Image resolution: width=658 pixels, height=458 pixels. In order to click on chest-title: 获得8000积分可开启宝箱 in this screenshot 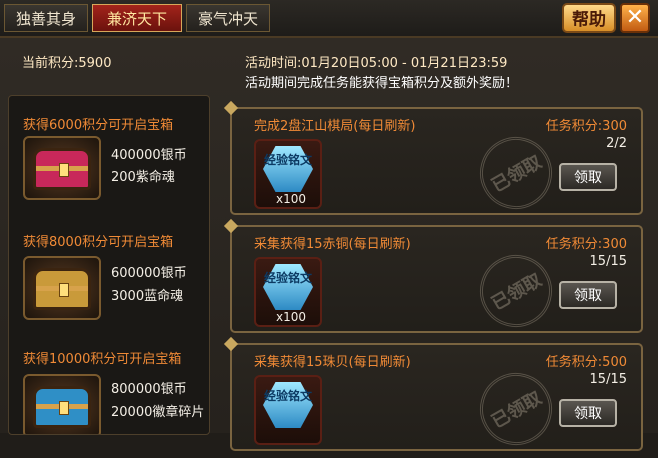, I will do `click(98, 242)`.